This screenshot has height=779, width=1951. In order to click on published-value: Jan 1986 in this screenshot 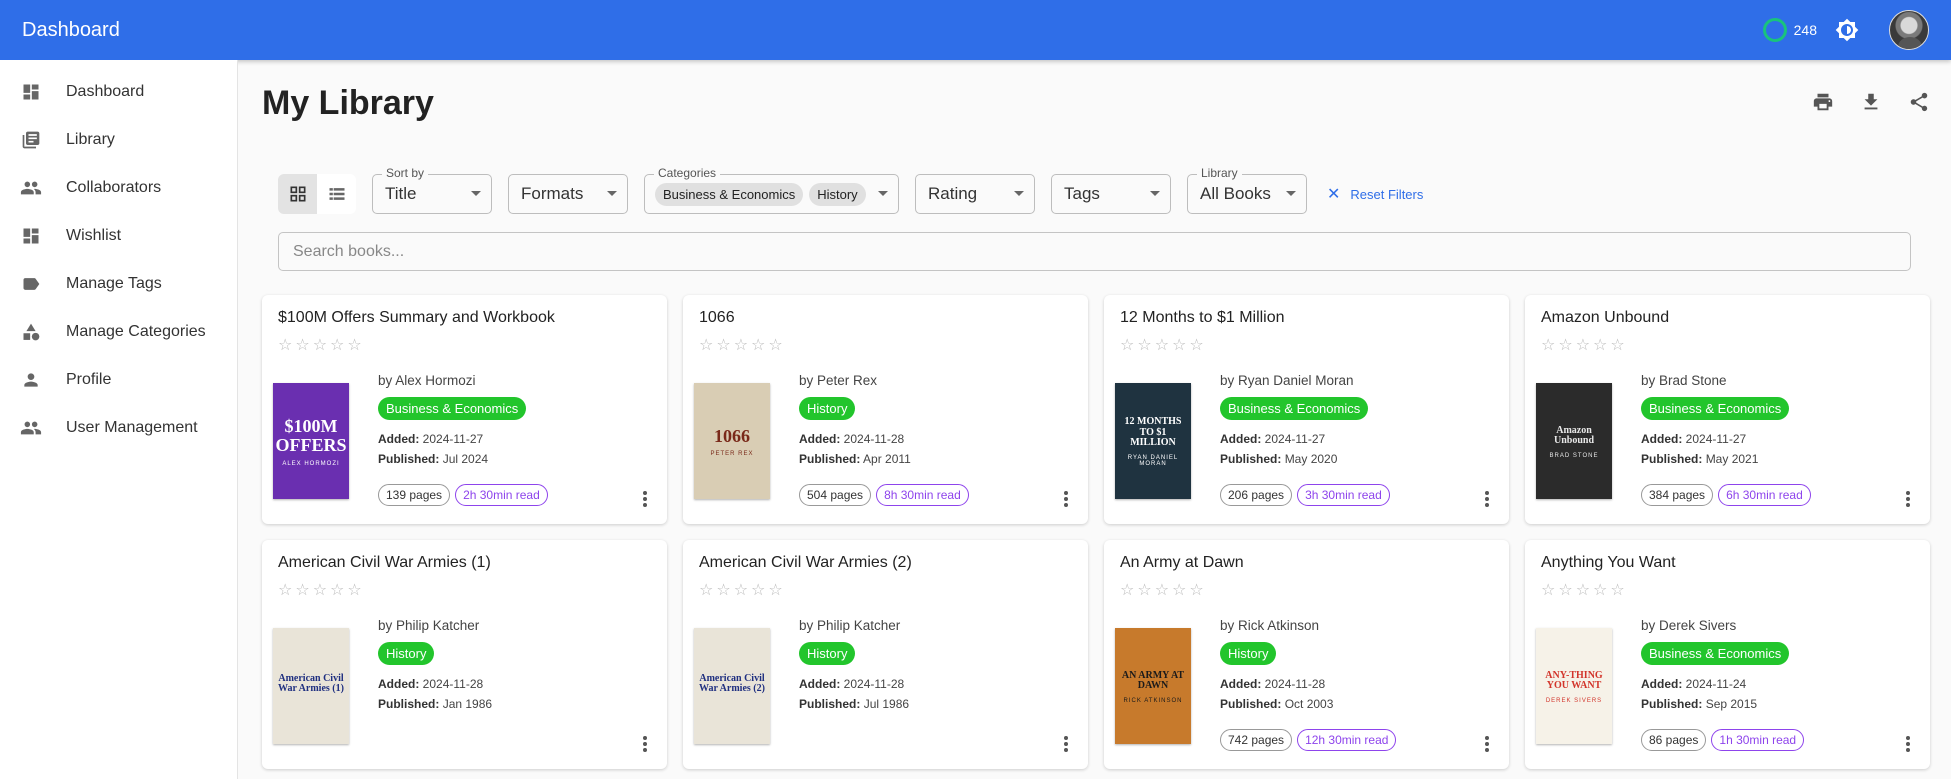, I will do `click(467, 704)`.